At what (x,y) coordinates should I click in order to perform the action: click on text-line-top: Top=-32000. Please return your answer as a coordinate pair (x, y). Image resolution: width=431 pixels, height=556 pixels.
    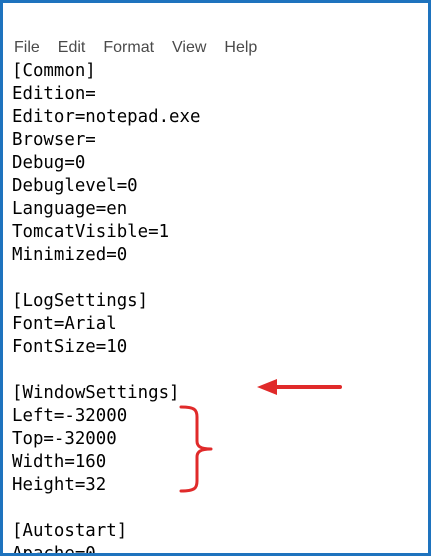
    Looking at the image, I should click on (64, 439).